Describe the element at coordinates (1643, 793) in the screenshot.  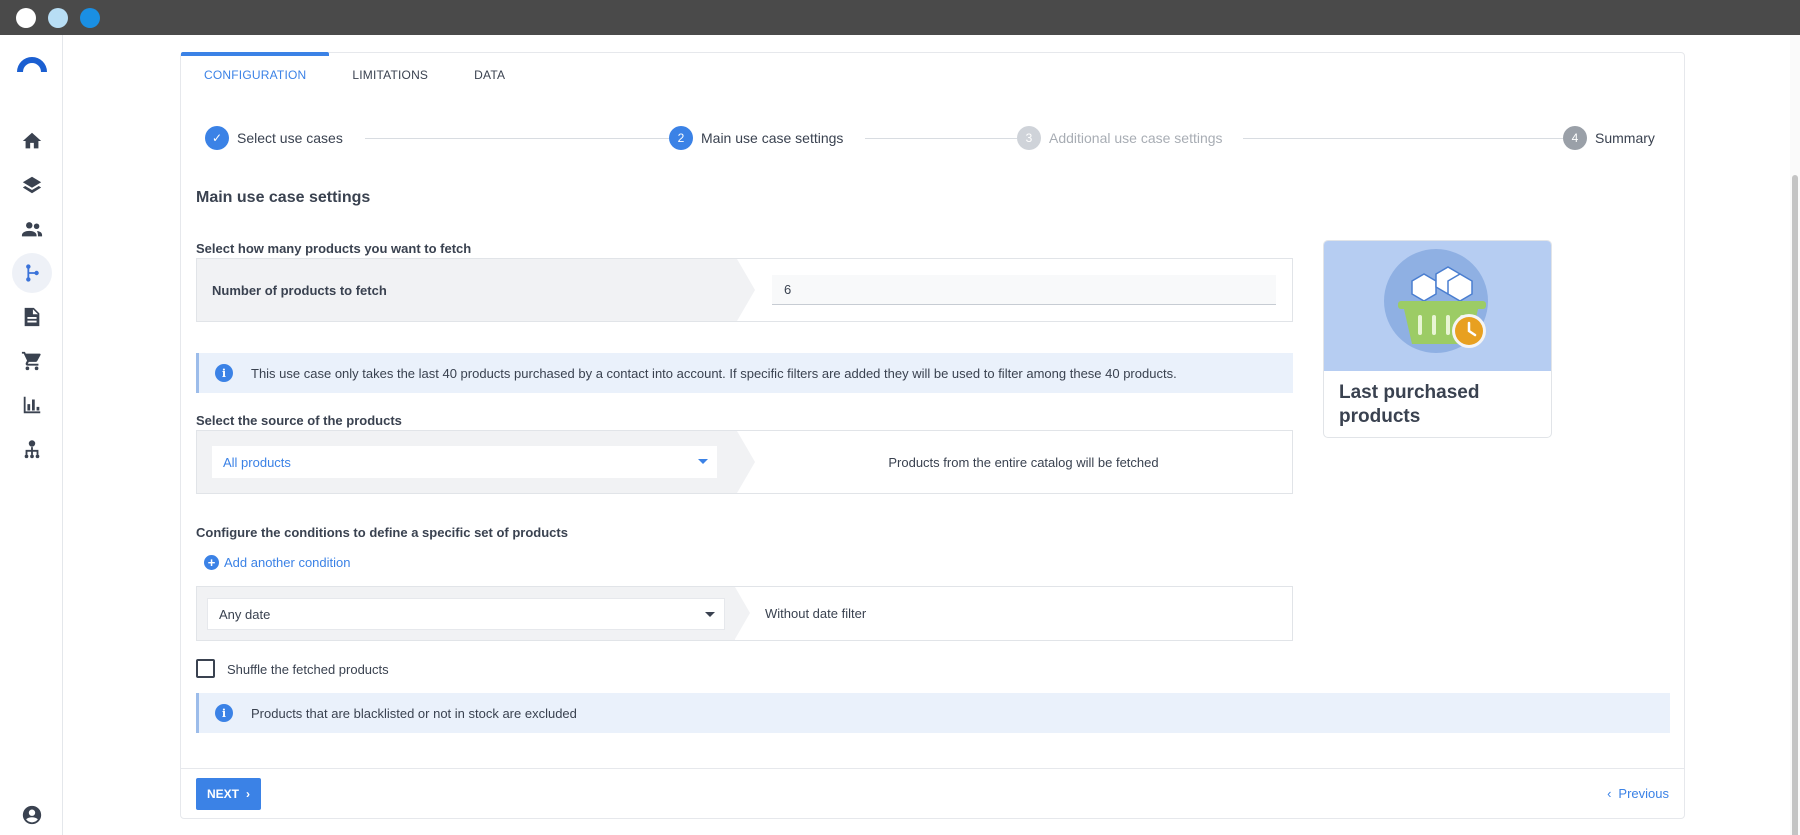
I see `previous-button-label: Previous` at that location.